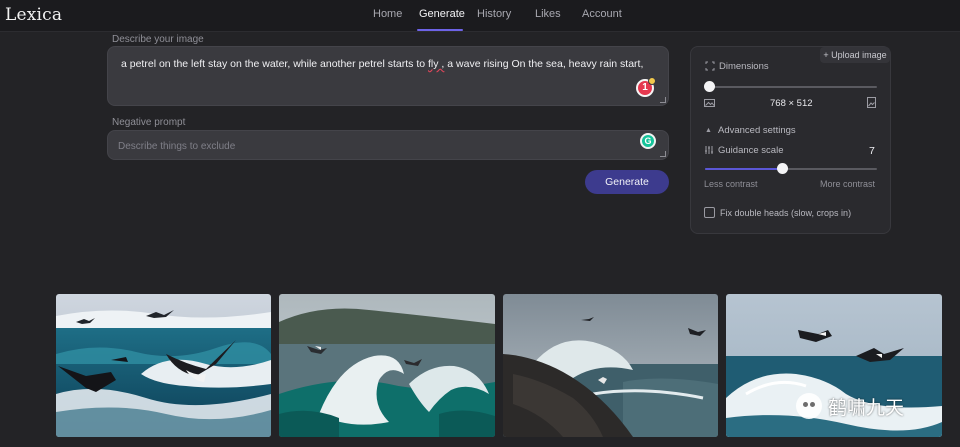 The width and height of the screenshot is (960, 447). What do you see at coordinates (708, 131) in the screenshot?
I see `caret-up-icon: ▲` at bounding box center [708, 131].